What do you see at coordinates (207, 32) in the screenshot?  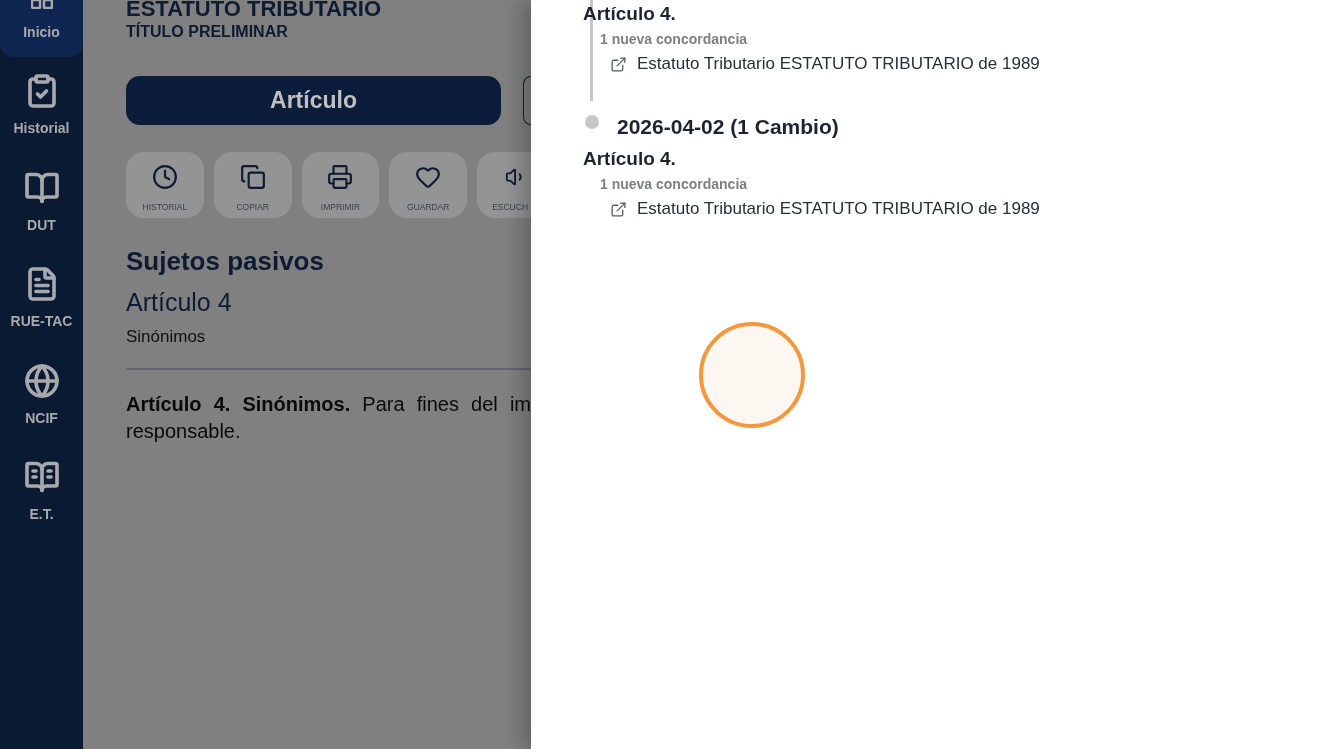 I see `page-subtitle: TÍTULO PRELIMINAR` at bounding box center [207, 32].